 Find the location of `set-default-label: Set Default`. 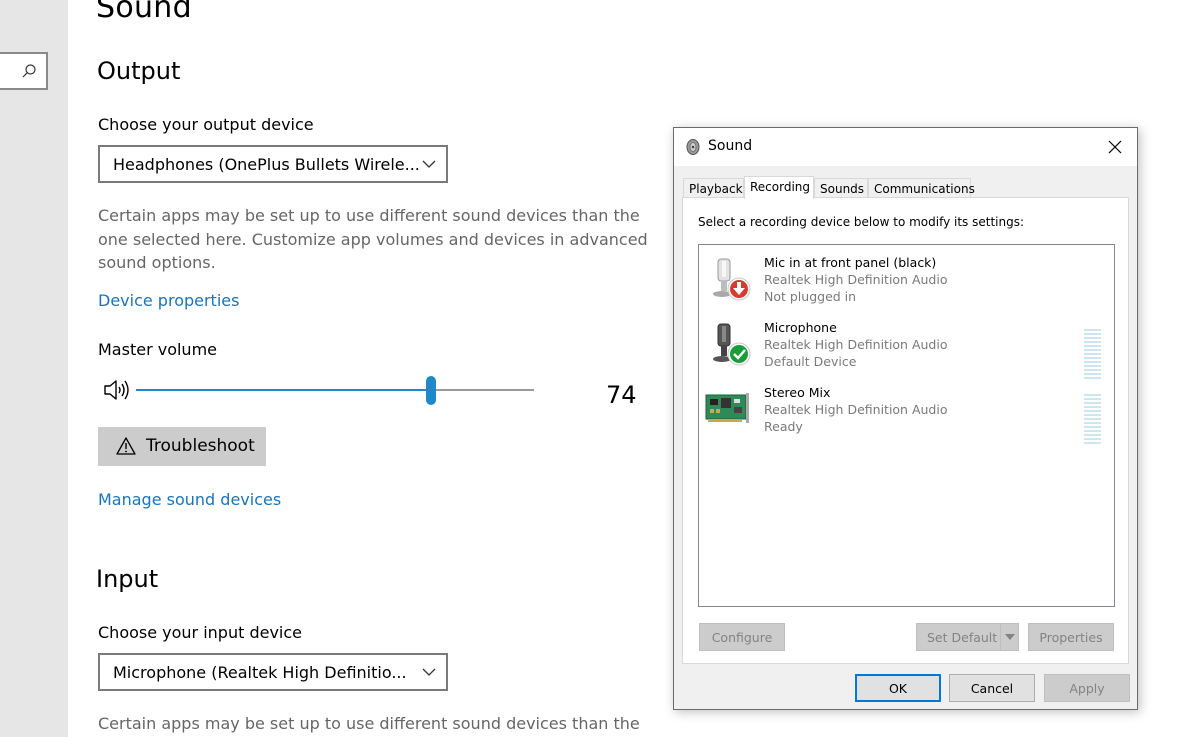

set-default-label: Set Default is located at coordinates (962, 637).